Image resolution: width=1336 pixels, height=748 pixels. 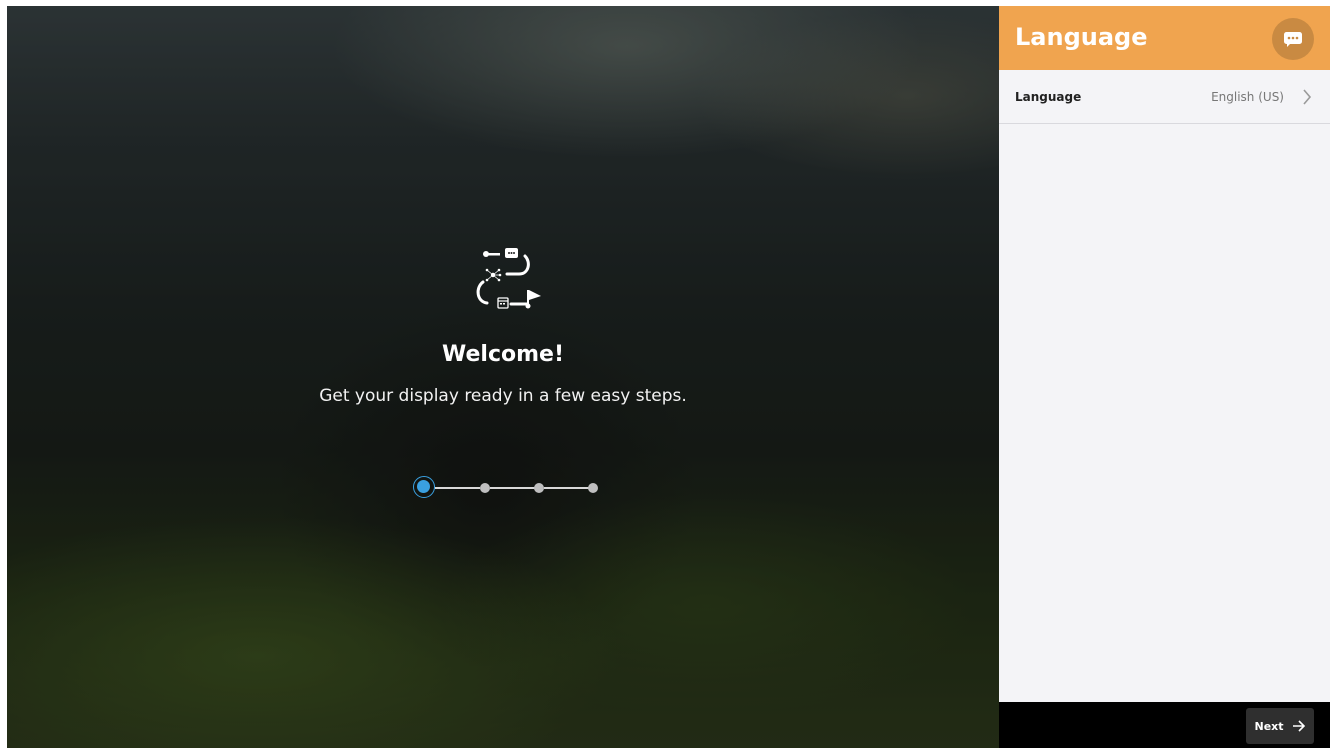 What do you see at coordinates (503, 354) in the screenshot?
I see `welcome-title: Welcome!` at bounding box center [503, 354].